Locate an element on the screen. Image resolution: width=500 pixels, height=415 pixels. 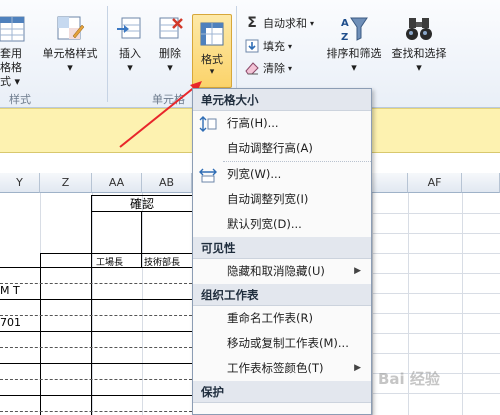
svg-text: A is located at coordinates (345, 23).